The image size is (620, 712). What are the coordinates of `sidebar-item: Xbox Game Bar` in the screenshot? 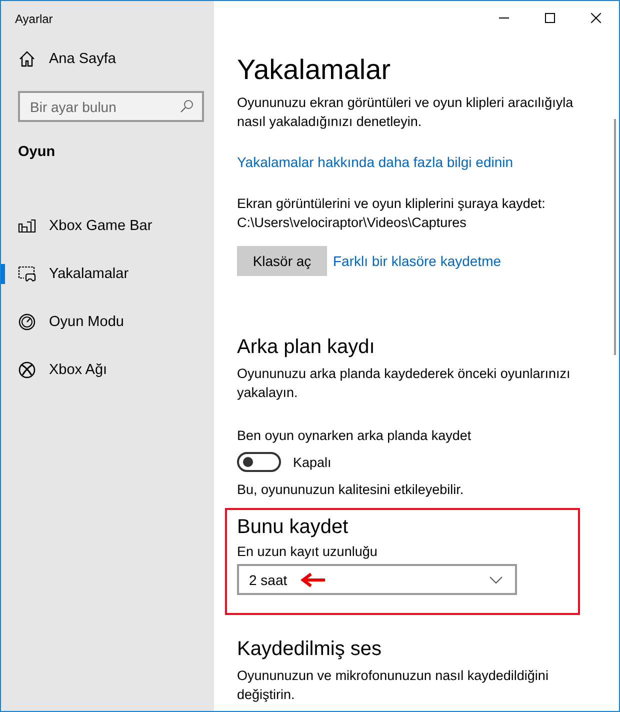 It's located at (107, 226).